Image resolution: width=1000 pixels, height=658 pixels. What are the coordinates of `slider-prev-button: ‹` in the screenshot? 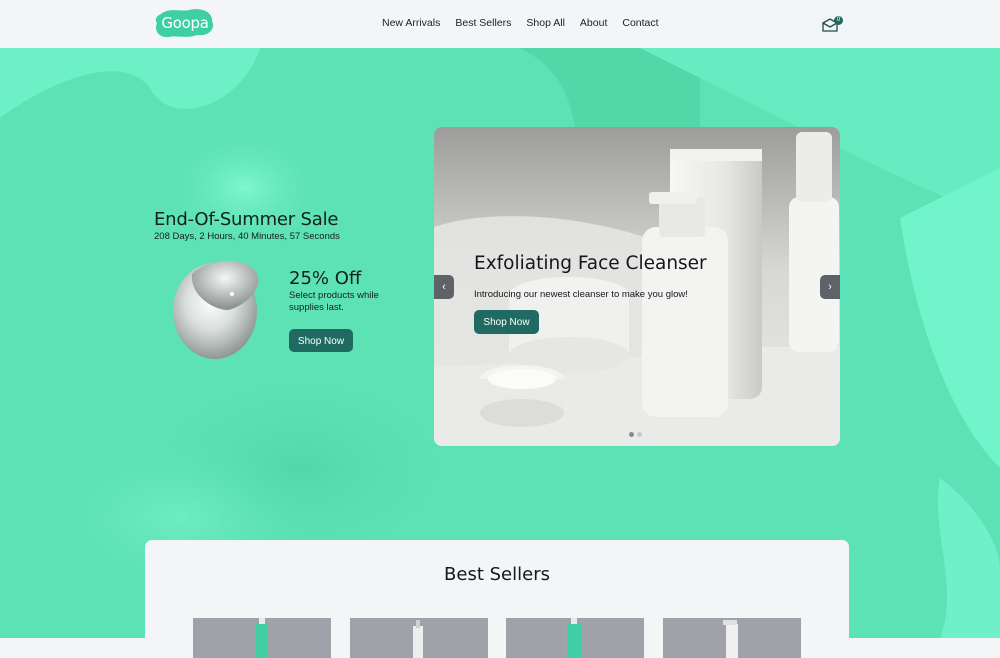 It's located at (444, 287).